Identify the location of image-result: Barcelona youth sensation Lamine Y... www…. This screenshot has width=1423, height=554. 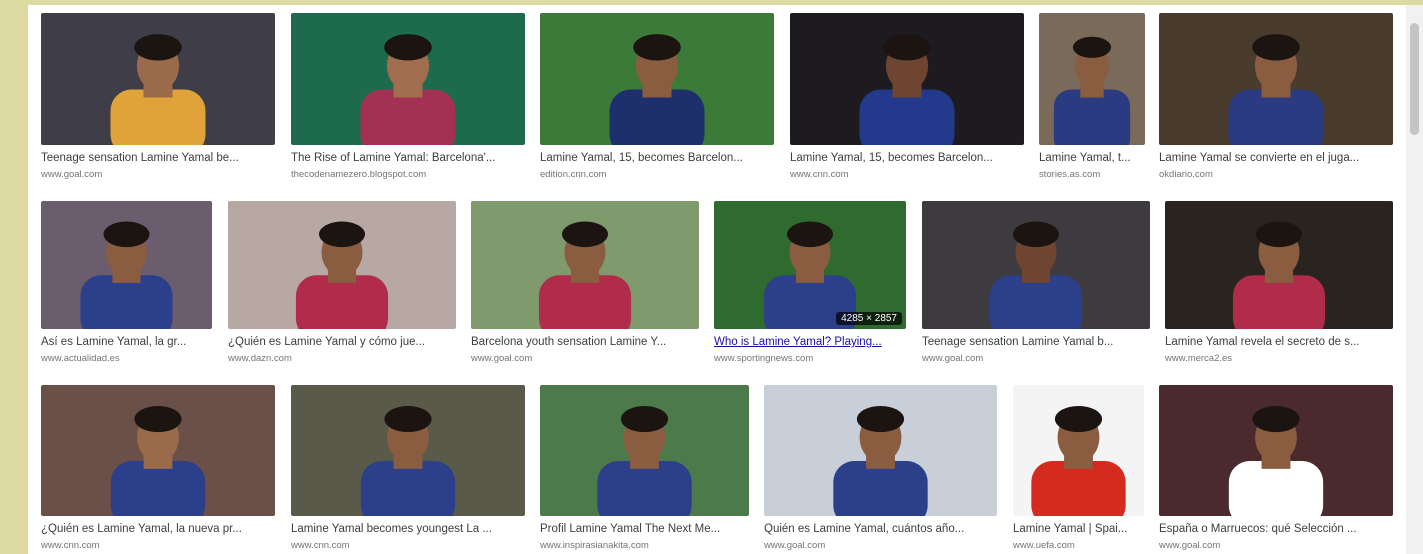
(585, 283).